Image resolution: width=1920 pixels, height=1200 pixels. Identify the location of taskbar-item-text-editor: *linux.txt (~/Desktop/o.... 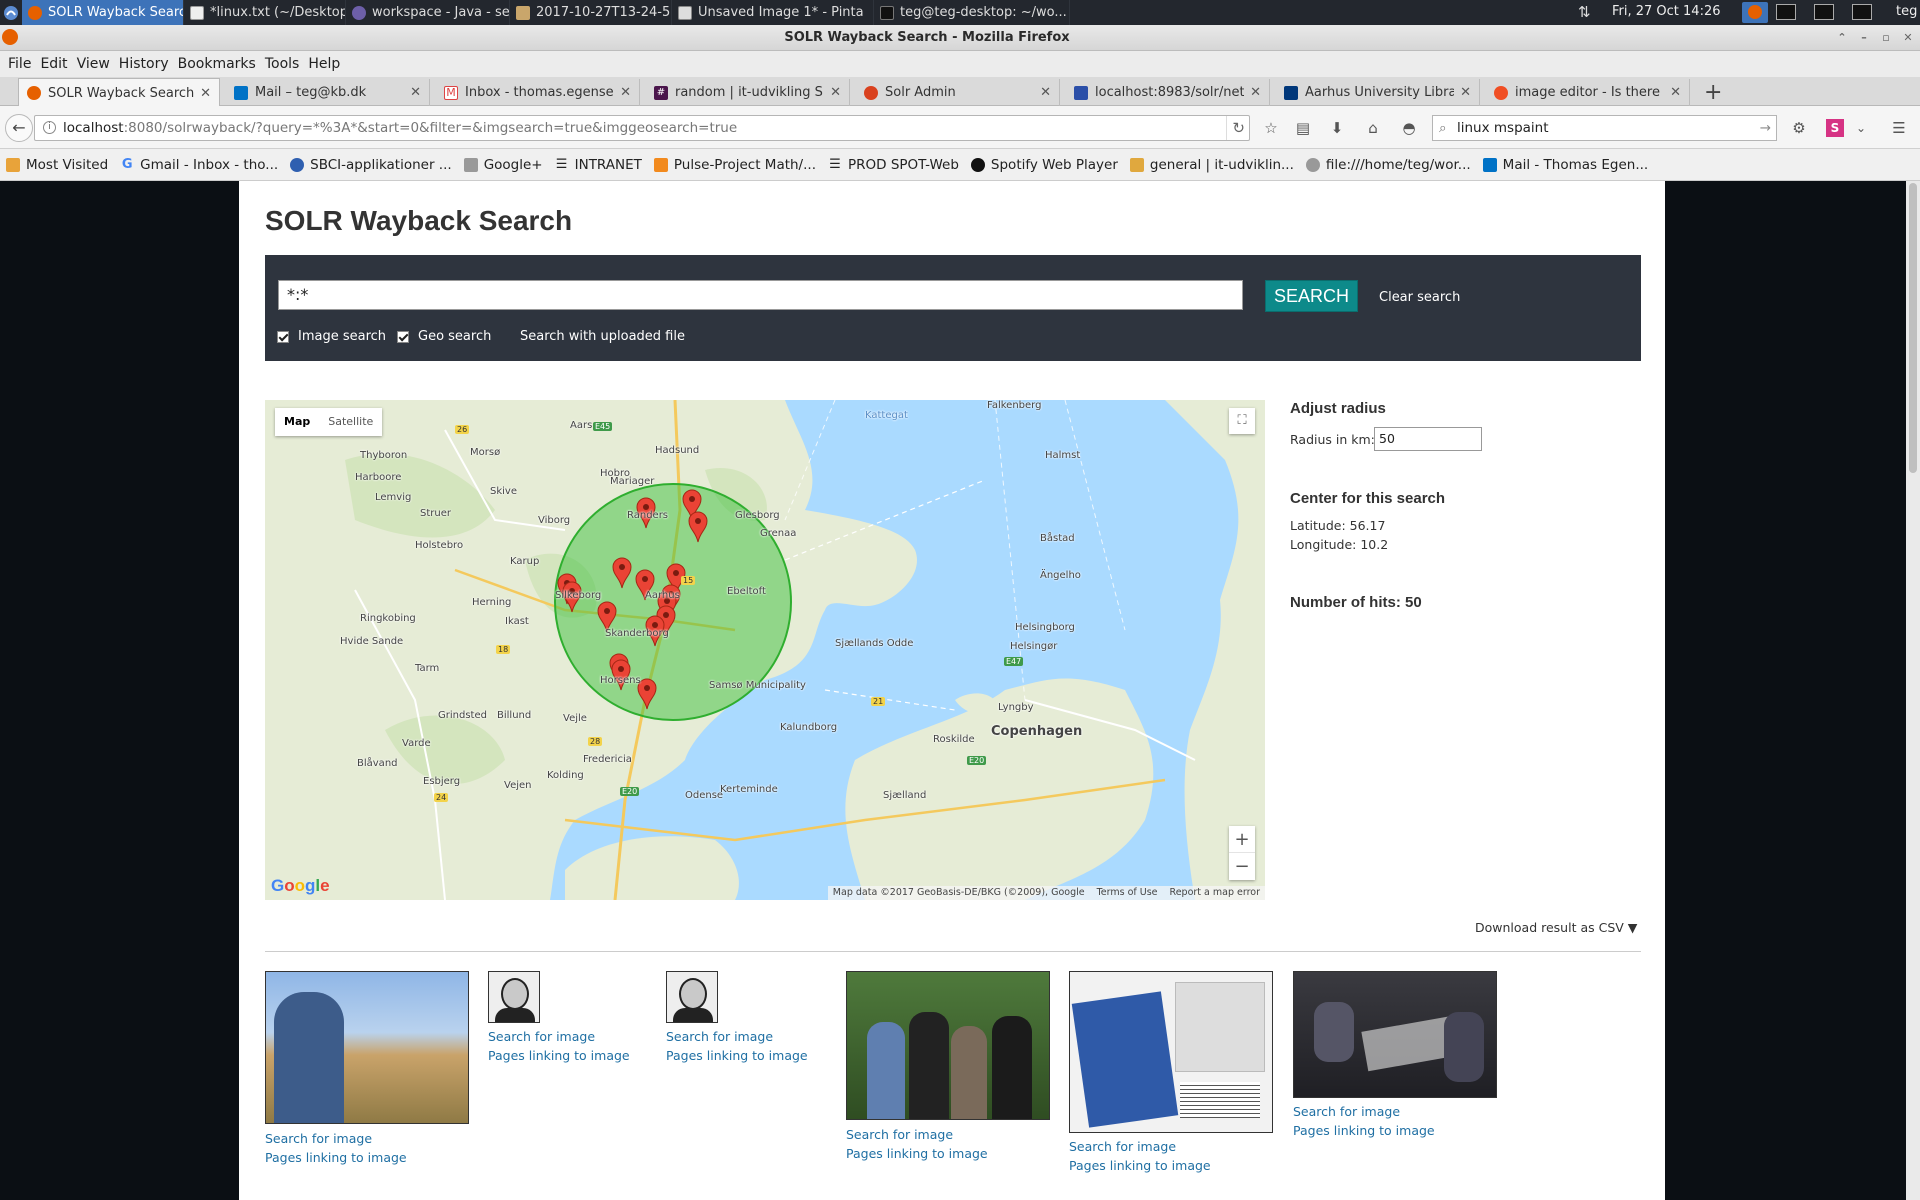
(265, 12).